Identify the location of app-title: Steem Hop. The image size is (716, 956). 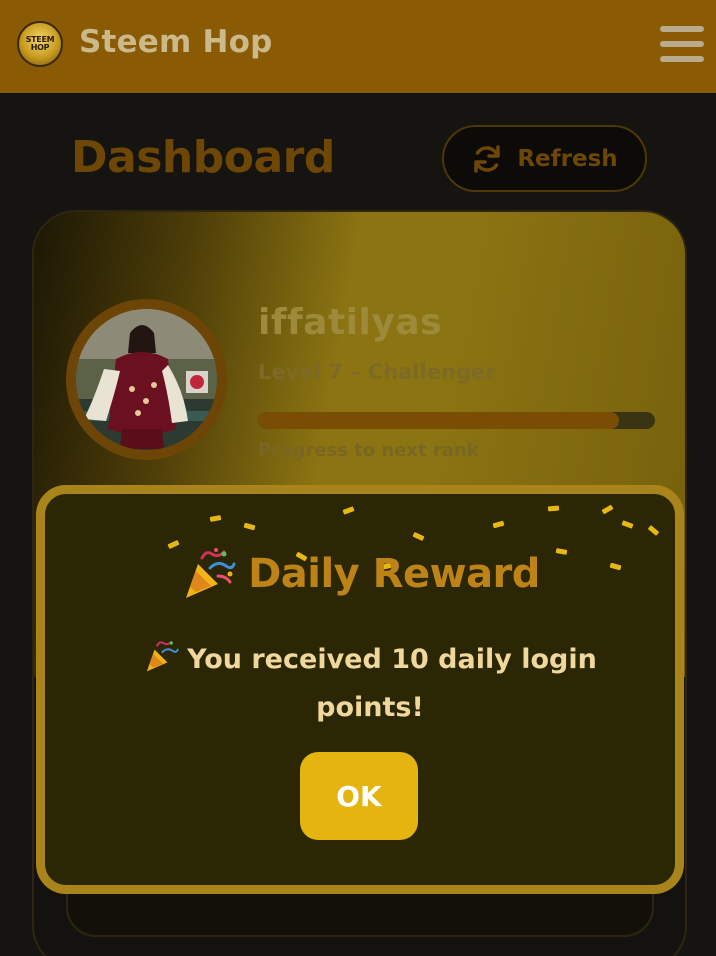
(176, 42).